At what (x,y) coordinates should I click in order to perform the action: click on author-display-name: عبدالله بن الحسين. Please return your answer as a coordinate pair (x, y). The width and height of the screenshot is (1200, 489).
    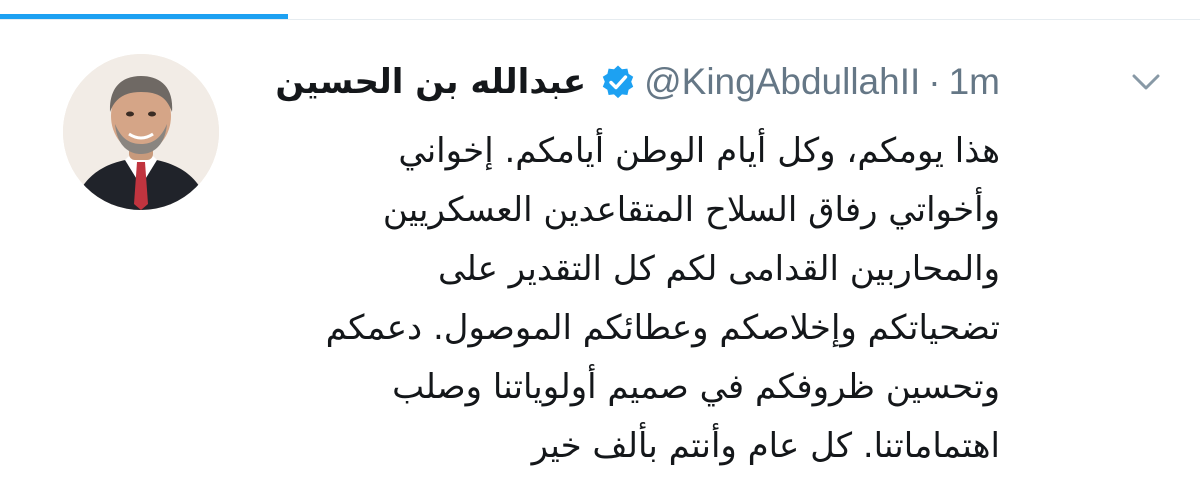
    Looking at the image, I should click on (430, 82).